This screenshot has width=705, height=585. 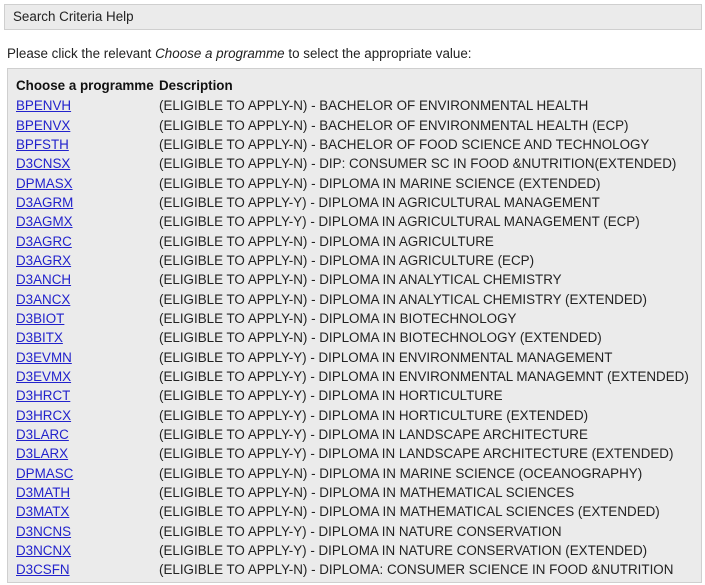 What do you see at coordinates (87, 531) in the screenshot?
I see `programme-code-cell: D3NCNS` at bounding box center [87, 531].